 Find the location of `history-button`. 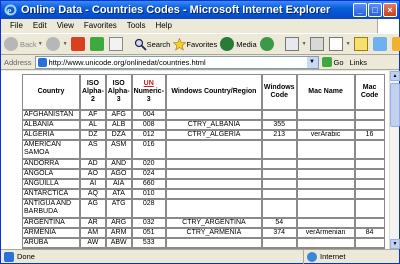

history-button is located at coordinates (267, 44).